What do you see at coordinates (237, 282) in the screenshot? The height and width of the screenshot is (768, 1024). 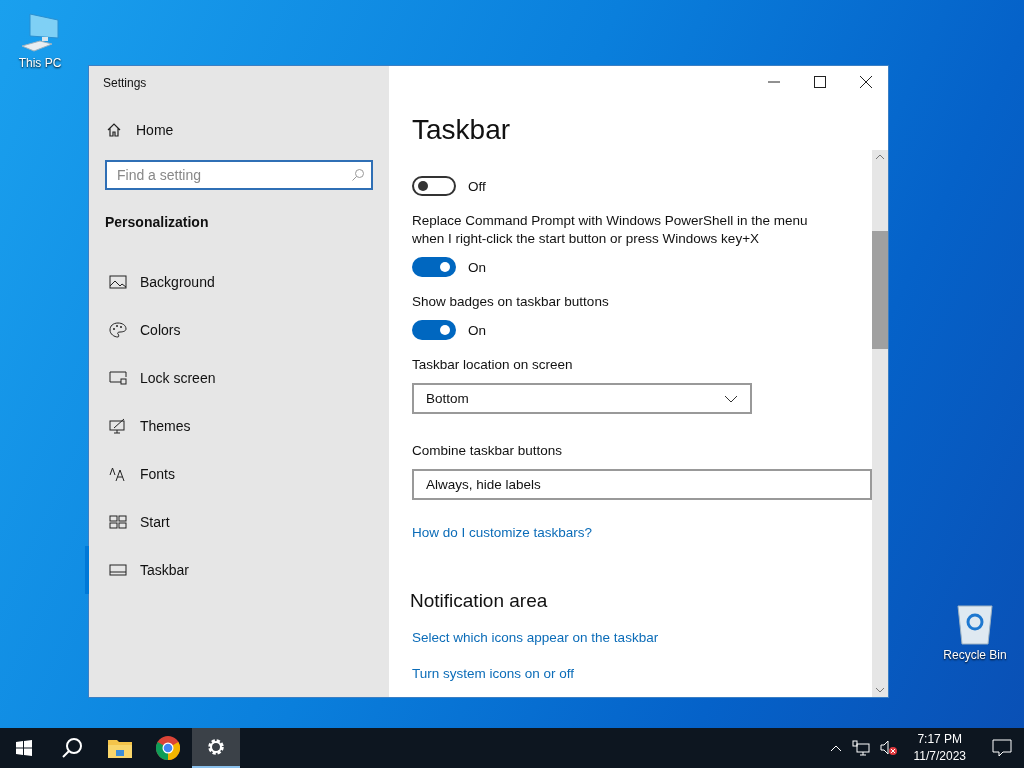 I see `nav-item: Background` at bounding box center [237, 282].